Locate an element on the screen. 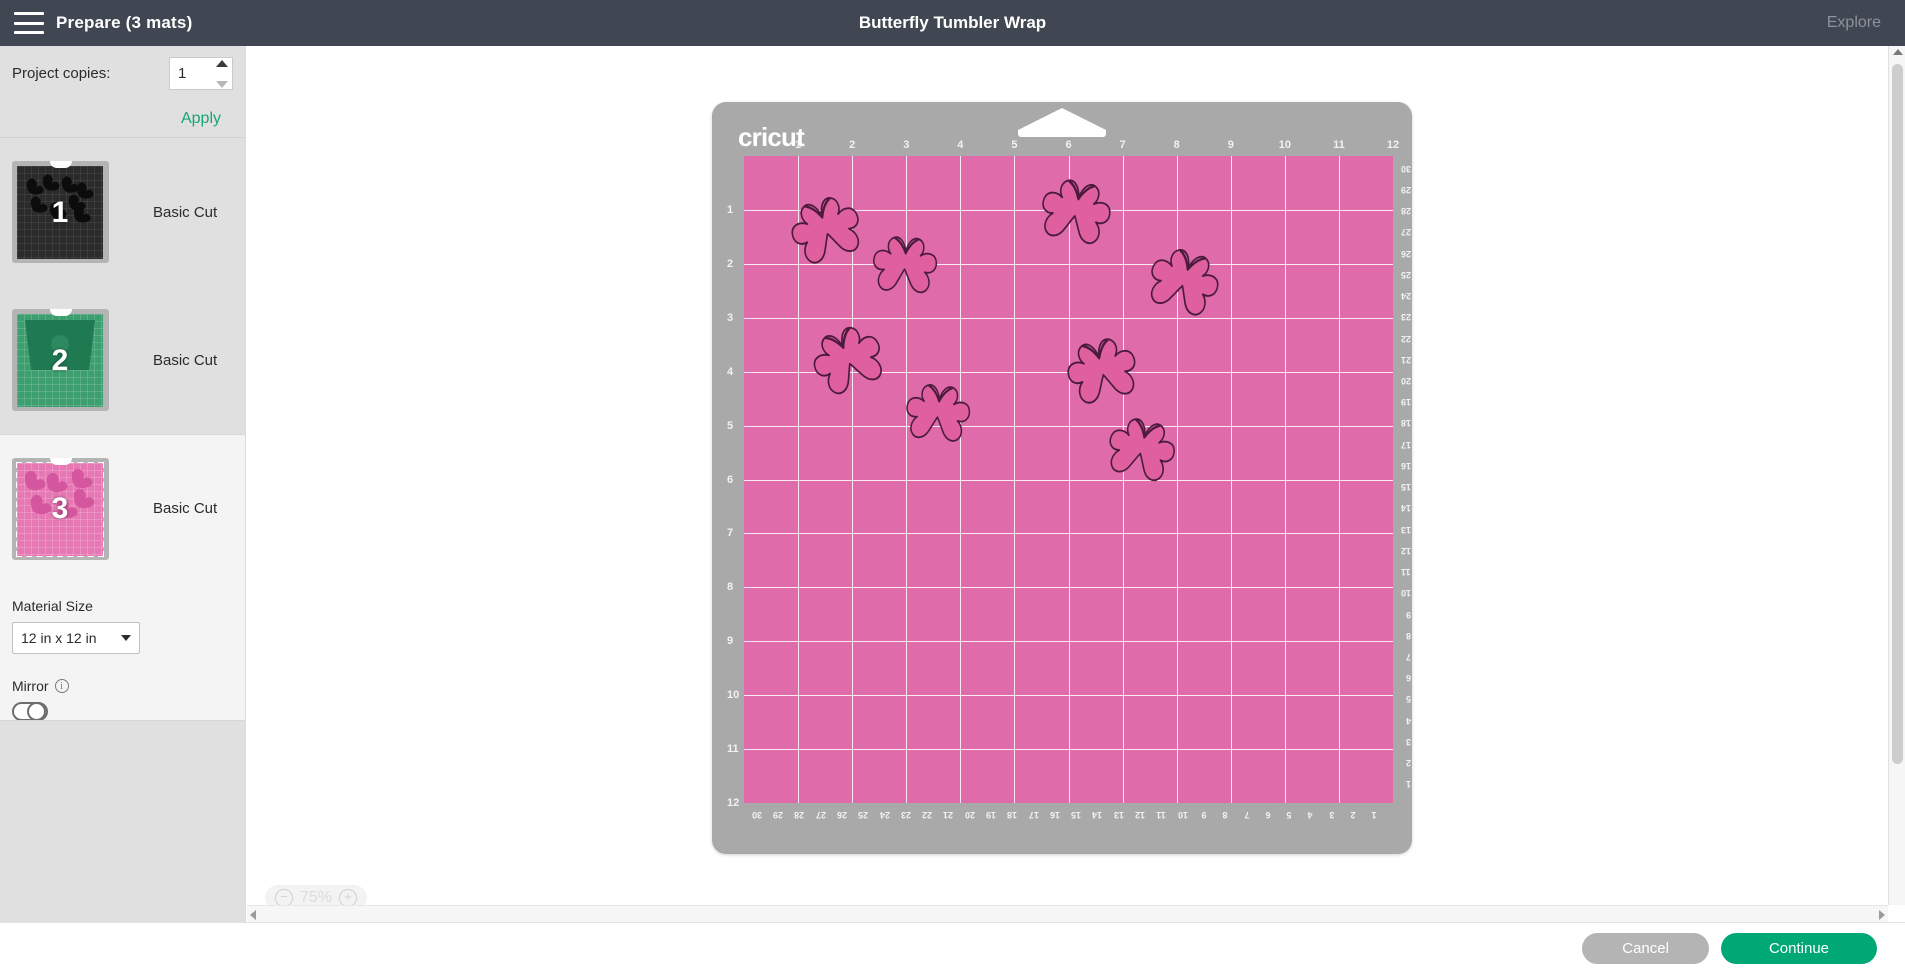  mat-tab-base is located at coordinates (1062, 133).